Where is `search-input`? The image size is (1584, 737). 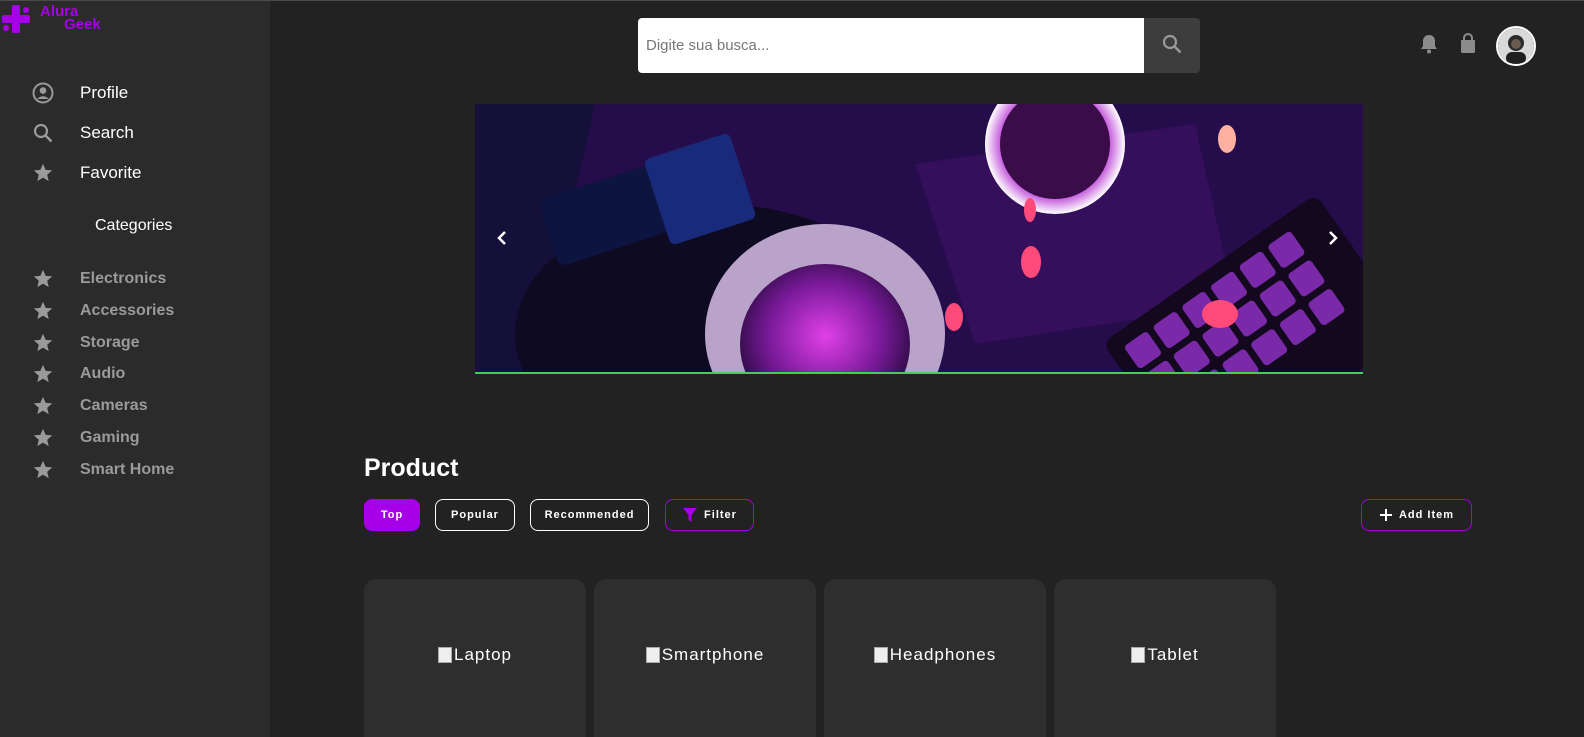
search-input is located at coordinates (891, 45).